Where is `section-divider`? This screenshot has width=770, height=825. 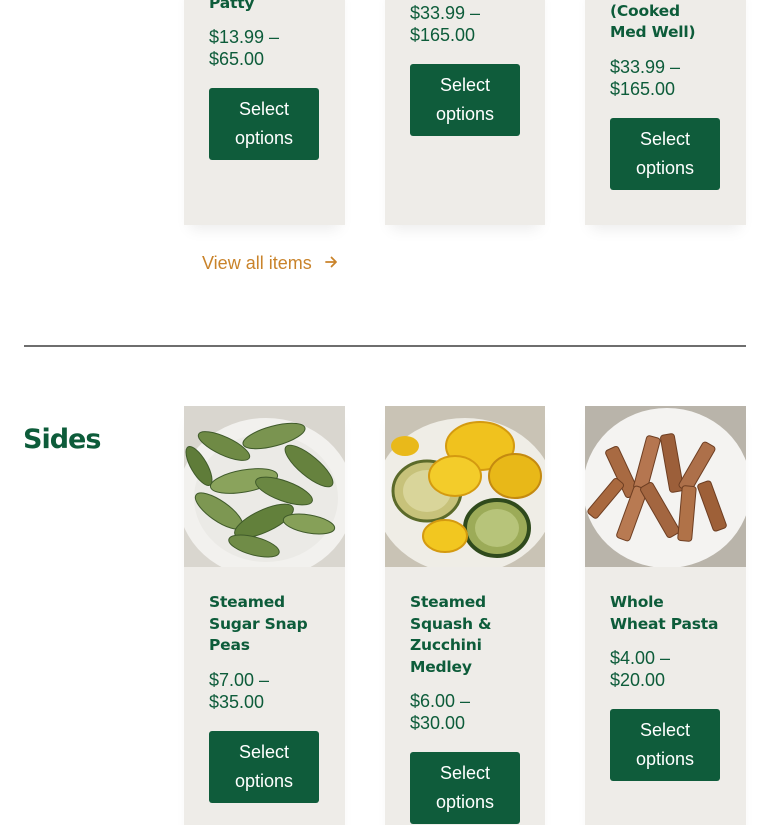 section-divider is located at coordinates (385, 346).